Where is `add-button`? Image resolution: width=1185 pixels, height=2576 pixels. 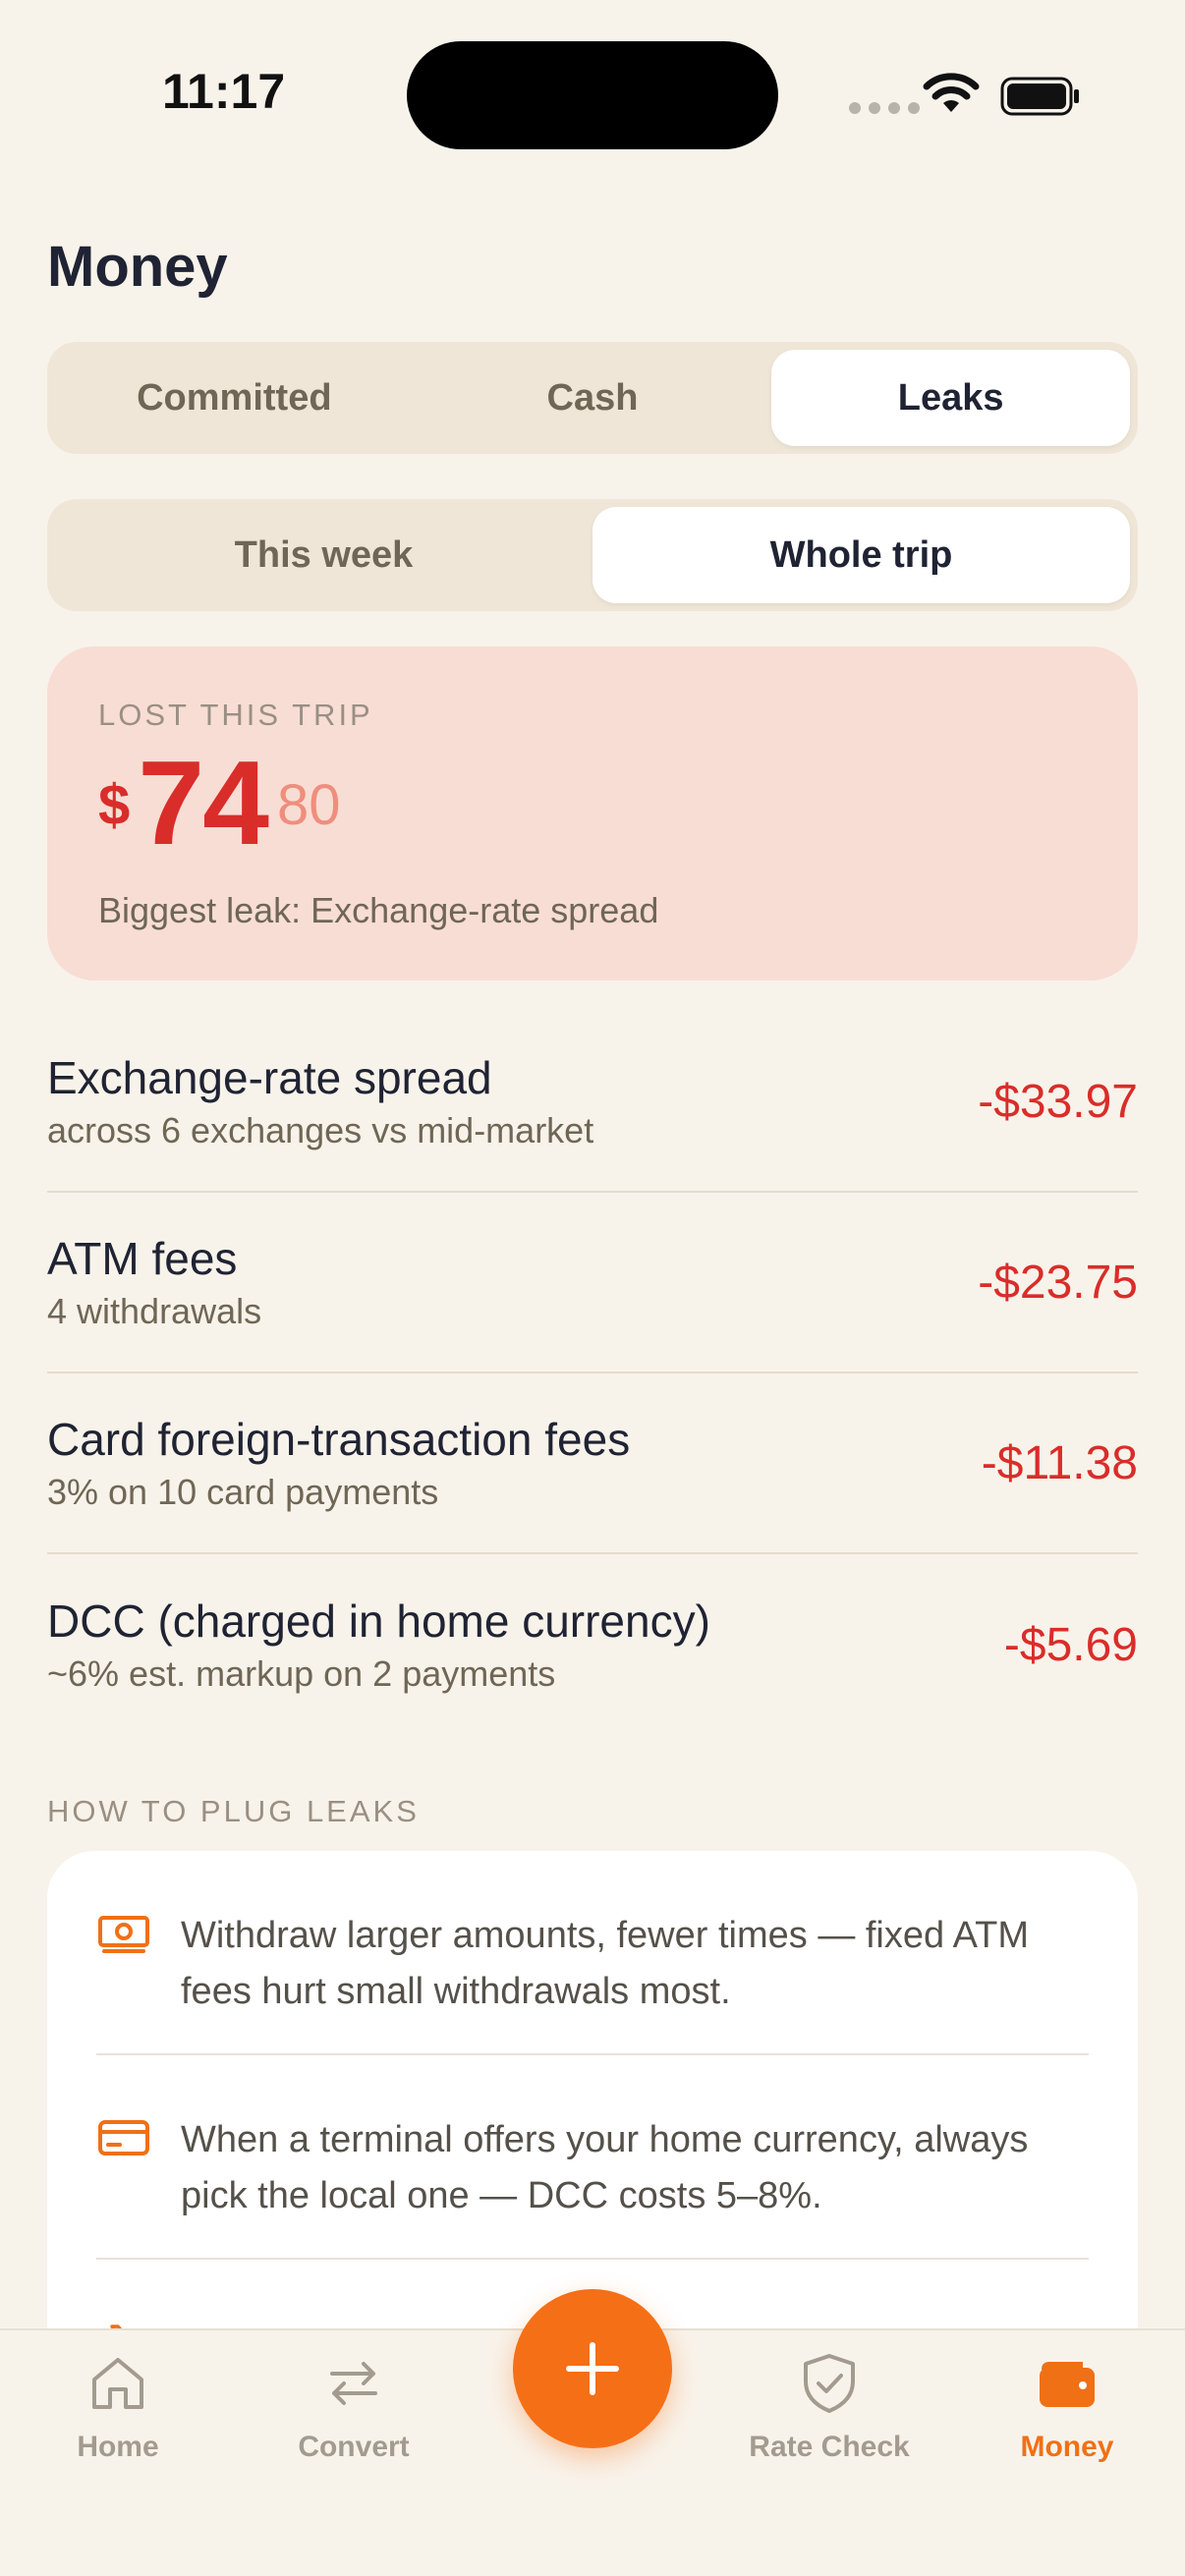 add-button is located at coordinates (592, 2368).